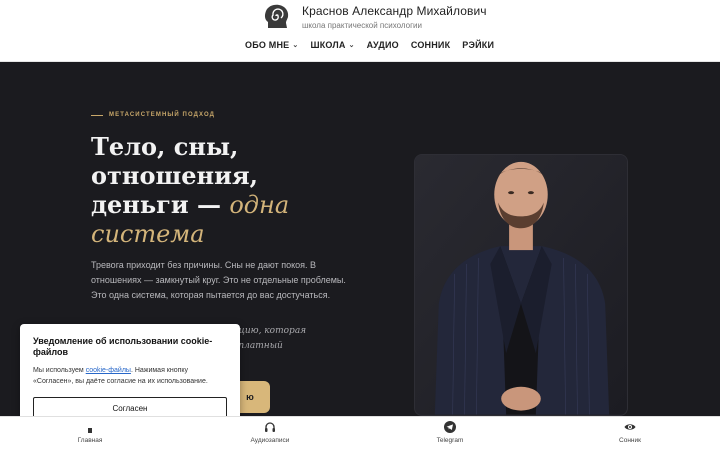 The height and width of the screenshot is (450, 720). Describe the element at coordinates (267, 45) in the screenshot. I see `nav-item-label: ОБО МНЕ` at that location.